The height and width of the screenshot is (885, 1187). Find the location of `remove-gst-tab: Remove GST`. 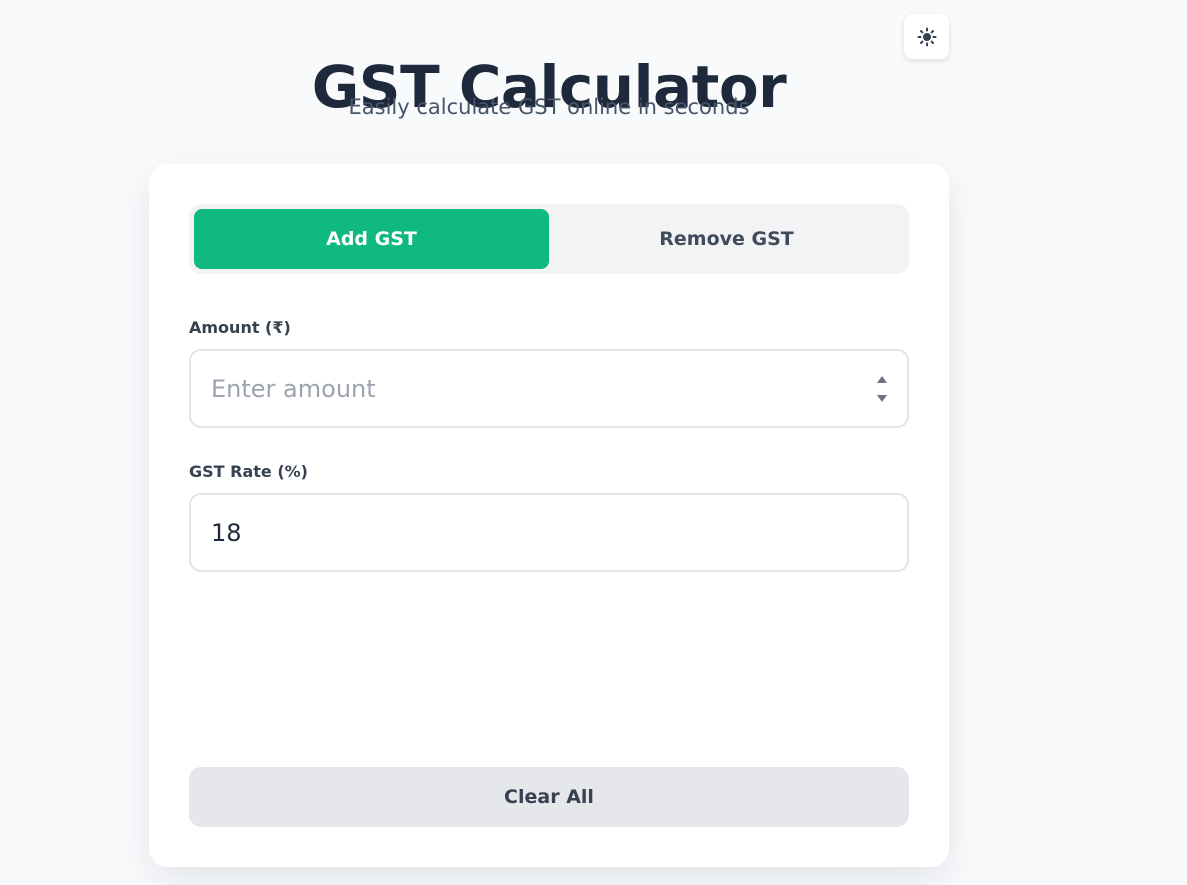

remove-gst-tab: Remove GST is located at coordinates (726, 239).